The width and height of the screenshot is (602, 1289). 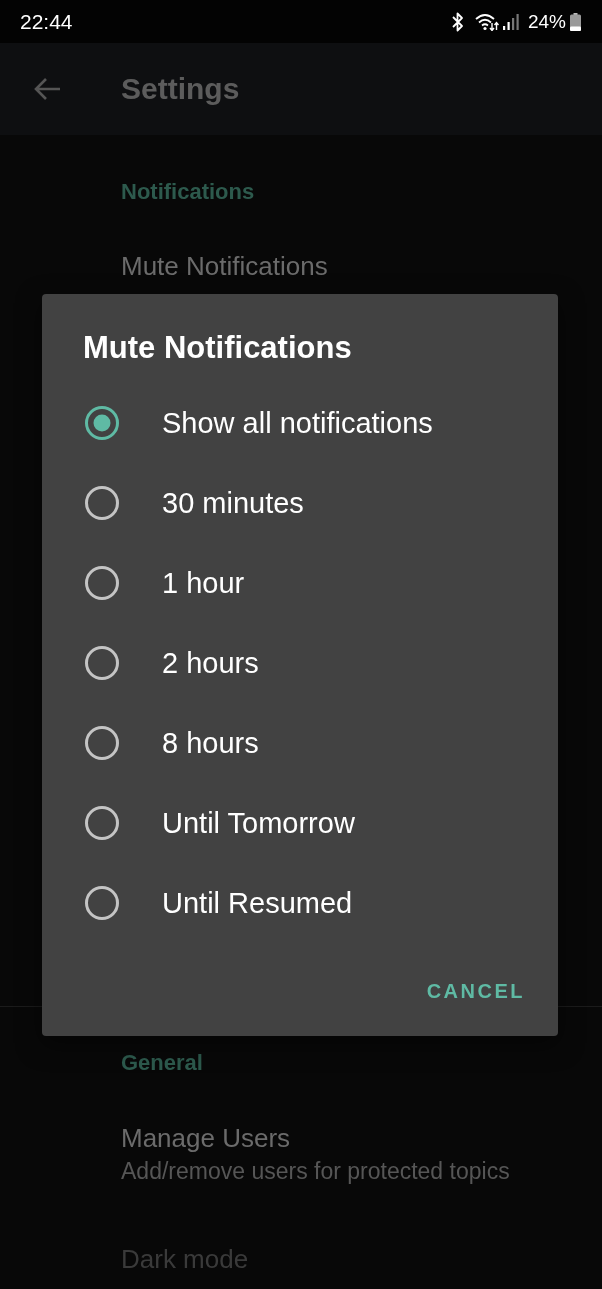 What do you see at coordinates (257, 903) in the screenshot?
I see `option-label: Until Resumed` at bounding box center [257, 903].